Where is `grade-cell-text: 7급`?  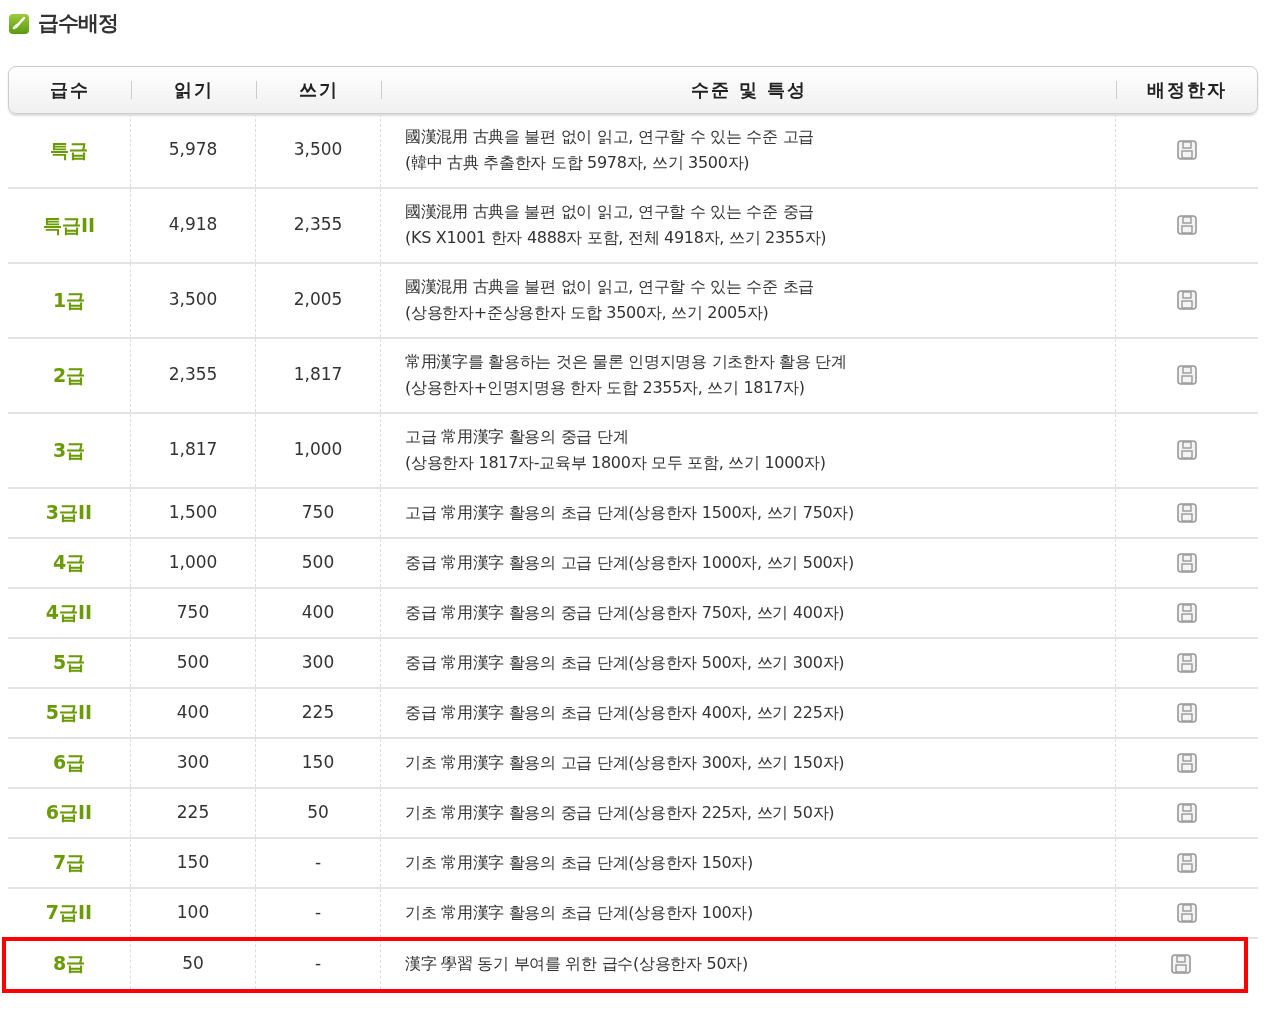
grade-cell-text: 7급 is located at coordinates (69, 863).